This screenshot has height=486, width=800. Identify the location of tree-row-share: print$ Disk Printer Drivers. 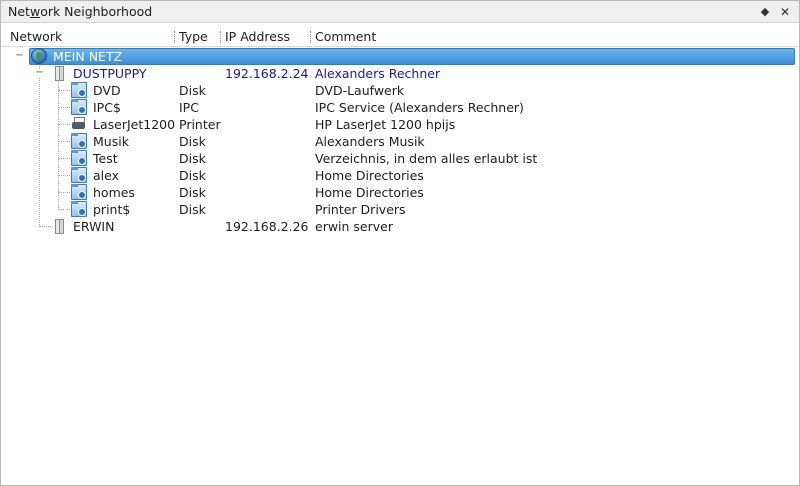
(400, 209).